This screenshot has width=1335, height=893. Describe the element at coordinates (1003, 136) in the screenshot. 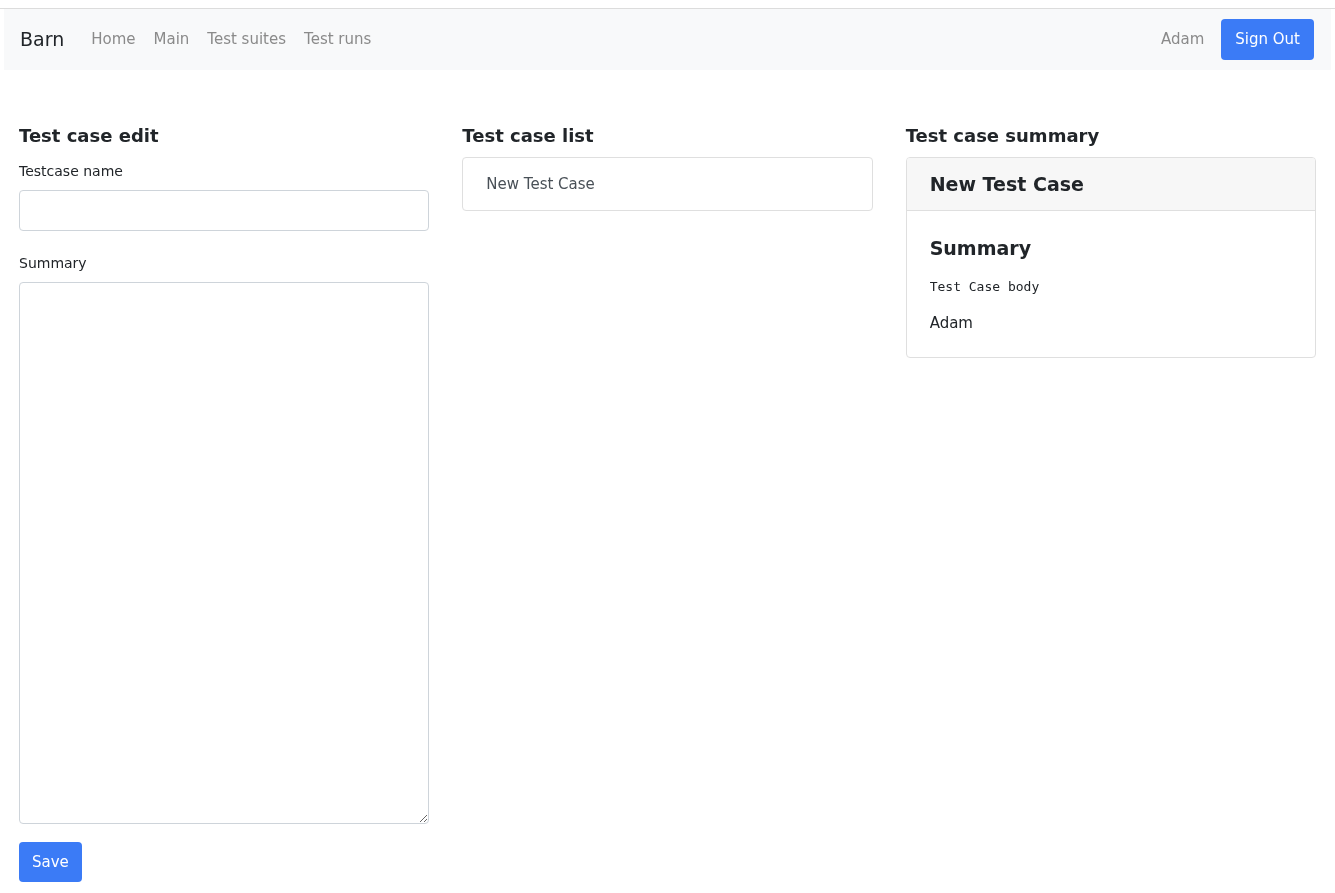

I see `section-heading: Test case summary` at that location.